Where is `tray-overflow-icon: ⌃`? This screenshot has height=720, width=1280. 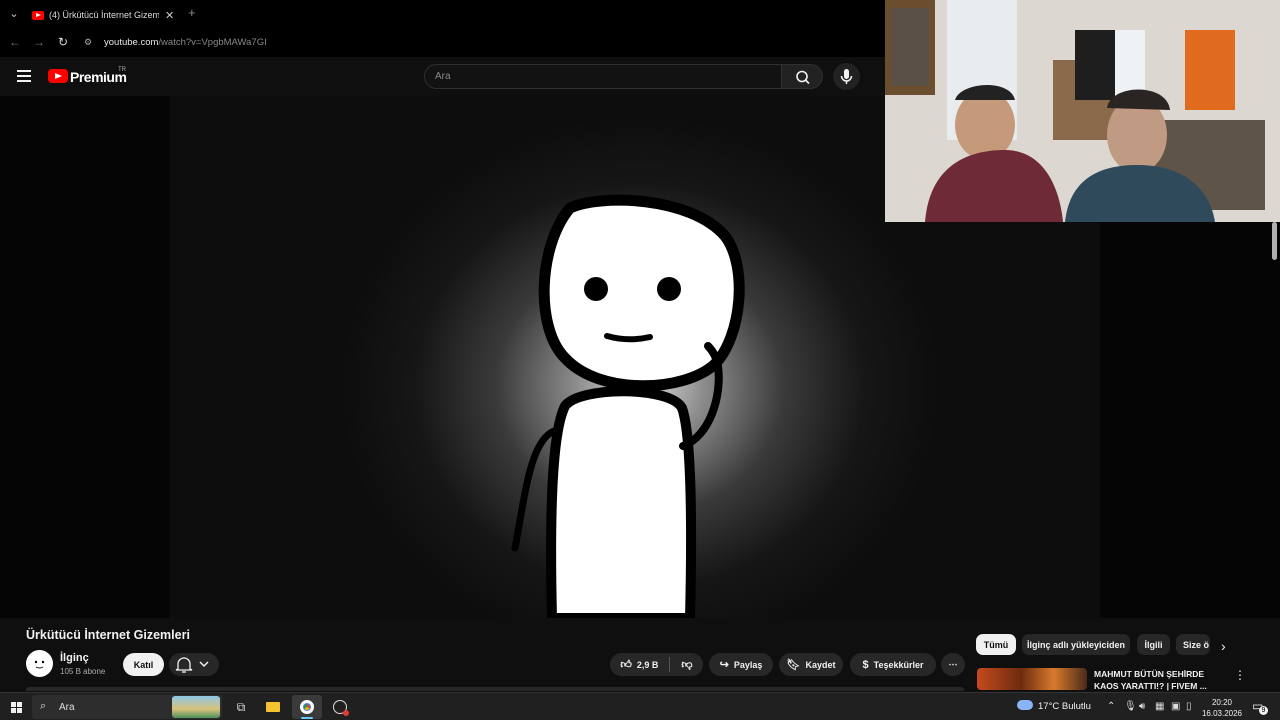 tray-overflow-icon: ⌃ is located at coordinates (1111, 706).